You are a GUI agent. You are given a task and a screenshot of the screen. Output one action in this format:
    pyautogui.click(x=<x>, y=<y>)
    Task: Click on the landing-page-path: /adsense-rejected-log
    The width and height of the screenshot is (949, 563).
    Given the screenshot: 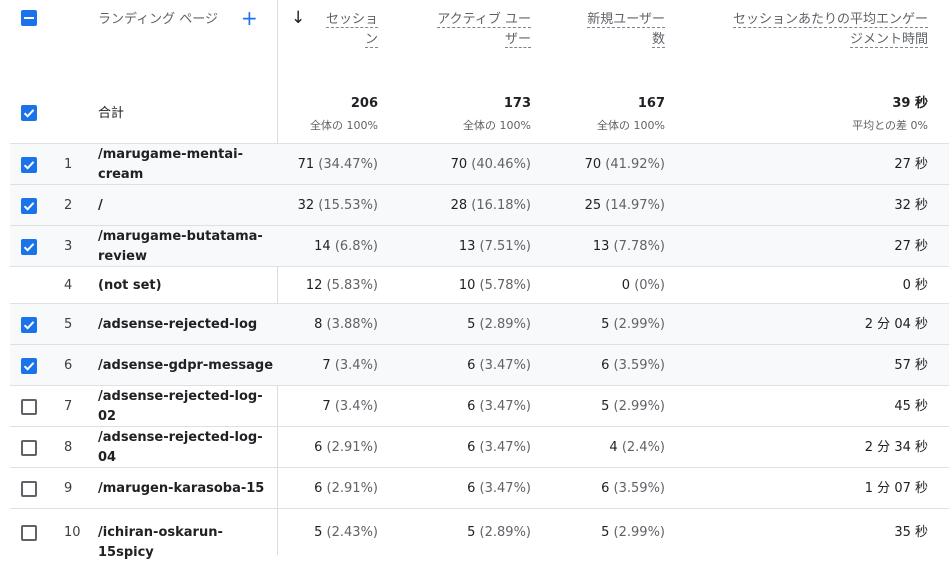 What is the action you would take?
    pyautogui.click(x=188, y=325)
    